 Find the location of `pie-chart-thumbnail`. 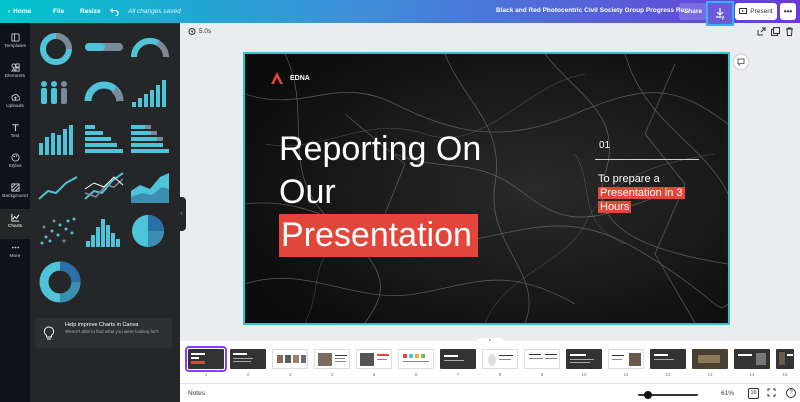

pie-chart-thumbnail is located at coordinates (148, 231).